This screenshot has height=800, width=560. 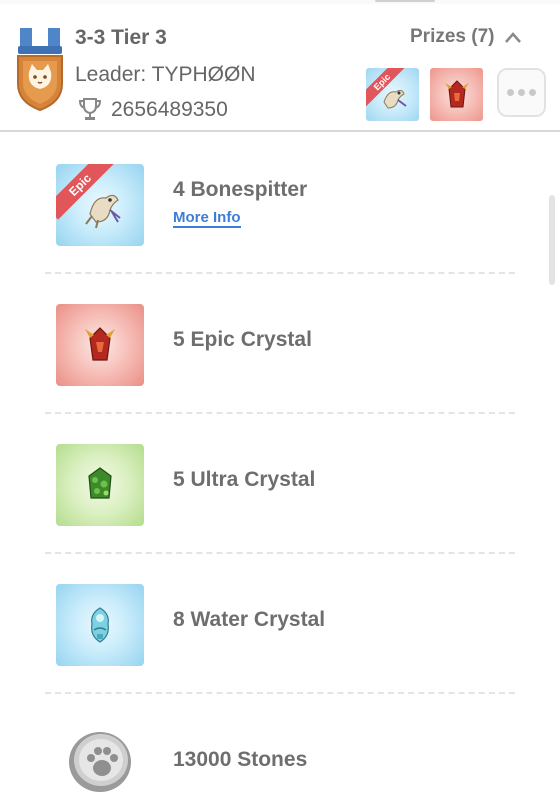 What do you see at coordinates (240, 189) in the screenshot?
I see `prize-name: 4 Bonespitter` at bounding box center [240, 189].